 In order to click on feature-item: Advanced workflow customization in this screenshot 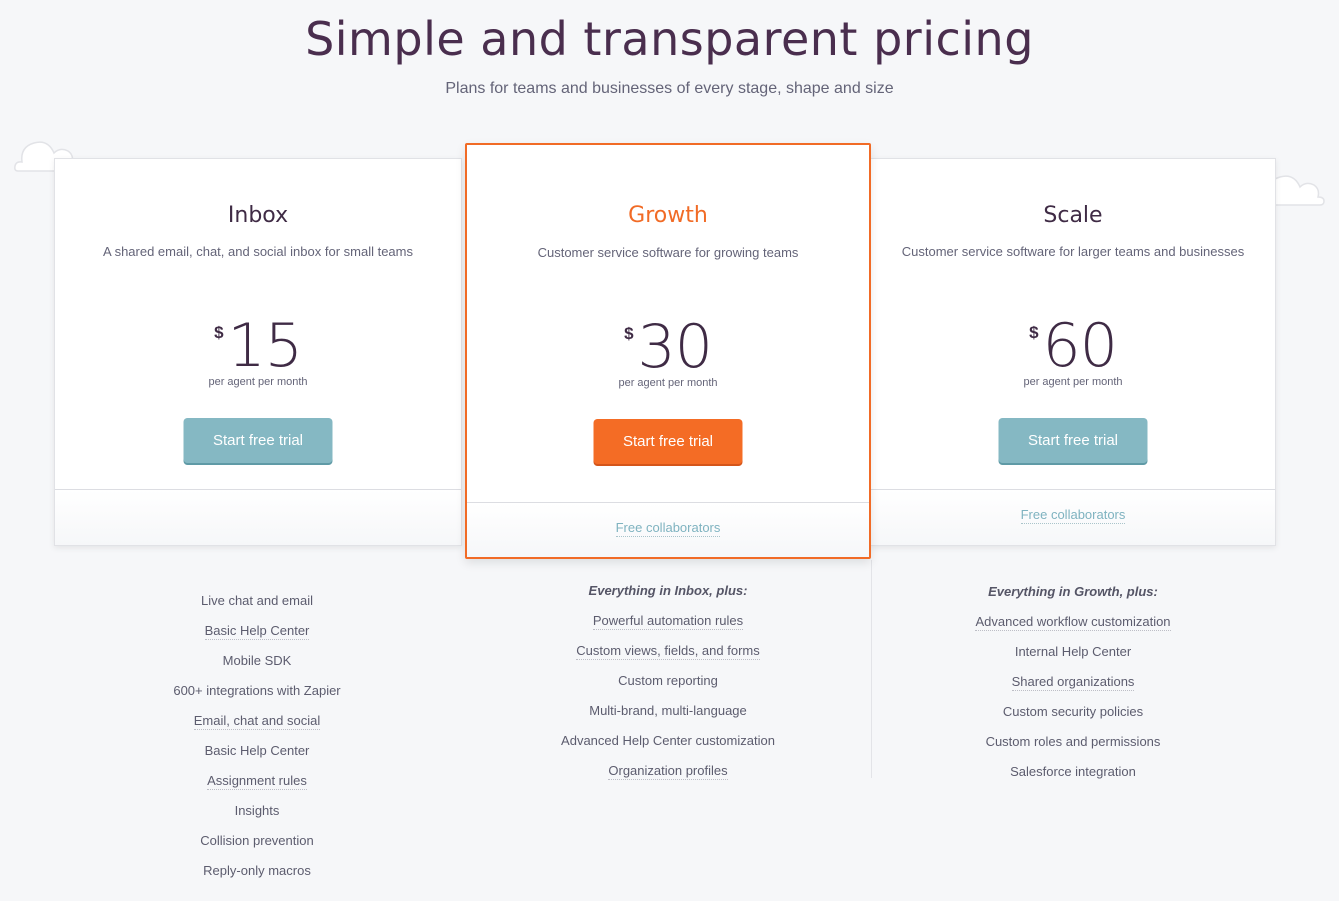, I will do `click(1073, 627)`.